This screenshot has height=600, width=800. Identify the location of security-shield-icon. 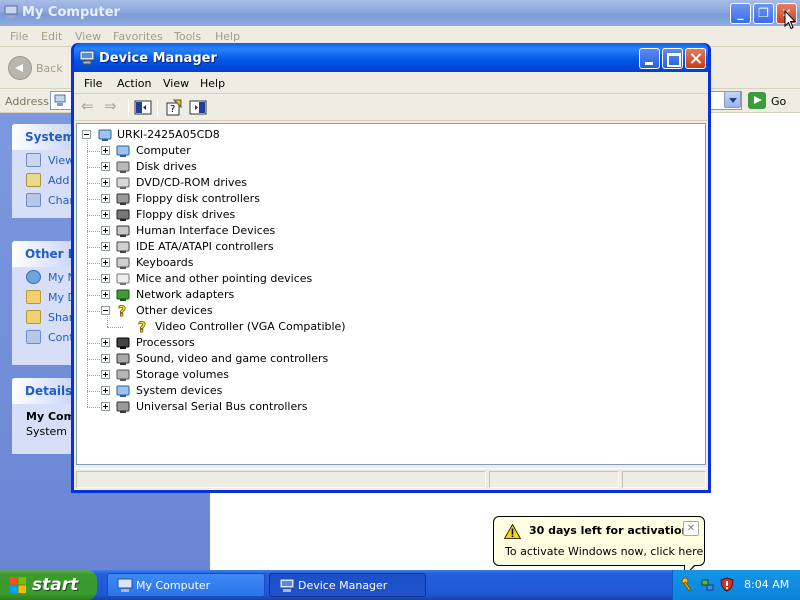
(727, 584).